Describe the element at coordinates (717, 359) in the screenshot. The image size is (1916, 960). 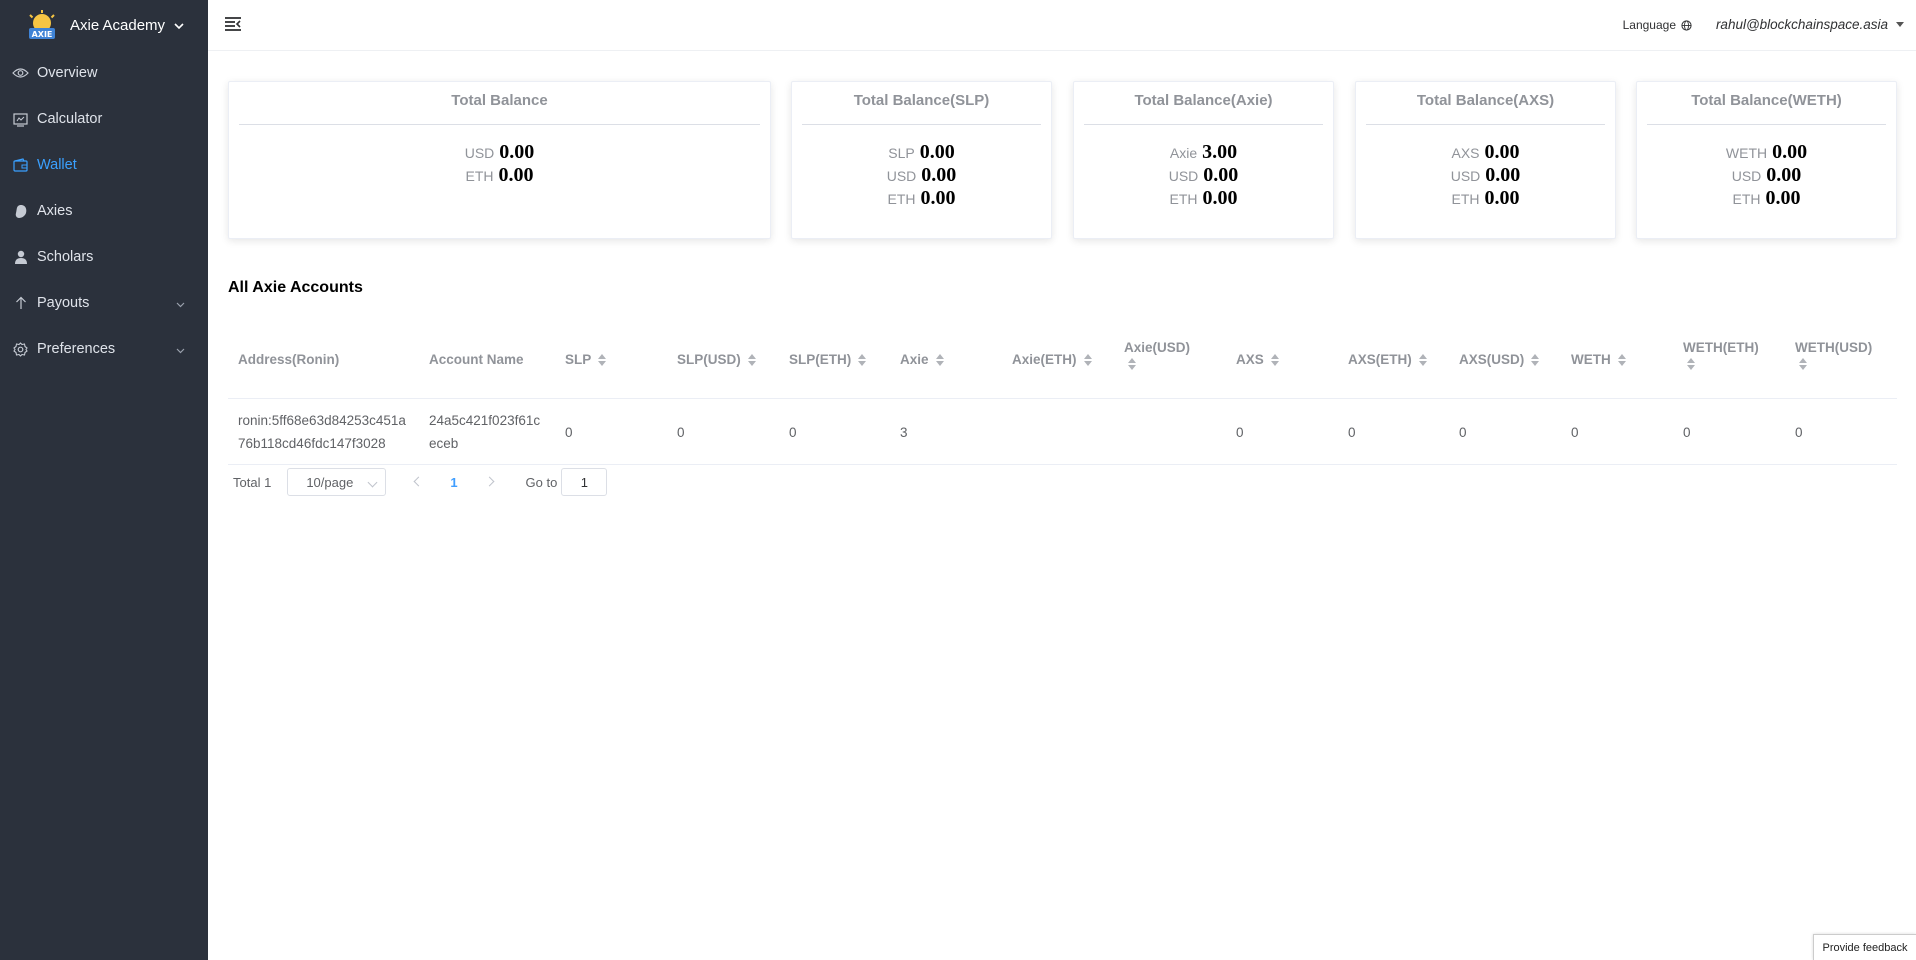
I see `column-header-slp-usd: SLP(USD)` at that location.